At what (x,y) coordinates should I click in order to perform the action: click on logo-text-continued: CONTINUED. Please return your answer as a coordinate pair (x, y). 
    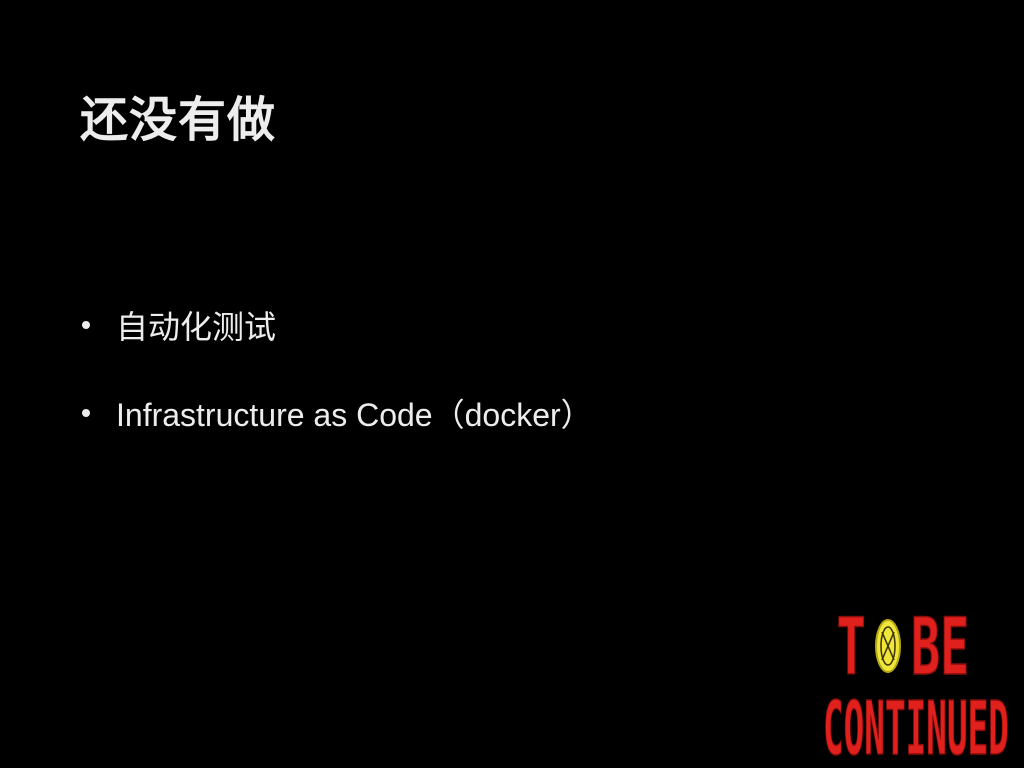
    Looking at the image, I should click on (916, 722).